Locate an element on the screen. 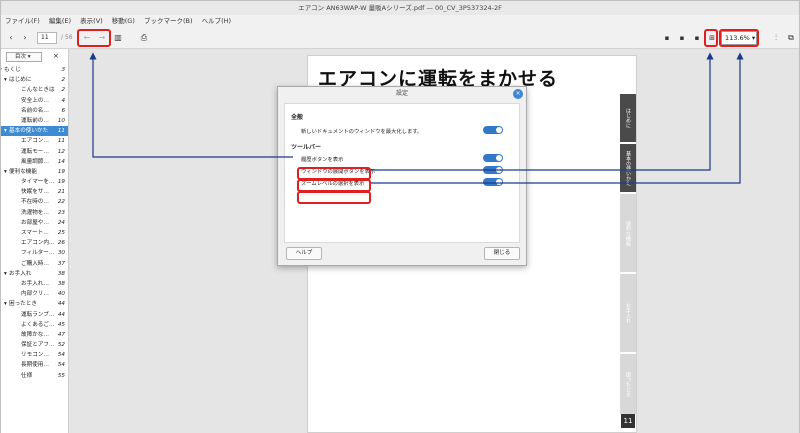 This screenshot has width=800, height=433. arrow-zoom is located at coordinates (557, 118).